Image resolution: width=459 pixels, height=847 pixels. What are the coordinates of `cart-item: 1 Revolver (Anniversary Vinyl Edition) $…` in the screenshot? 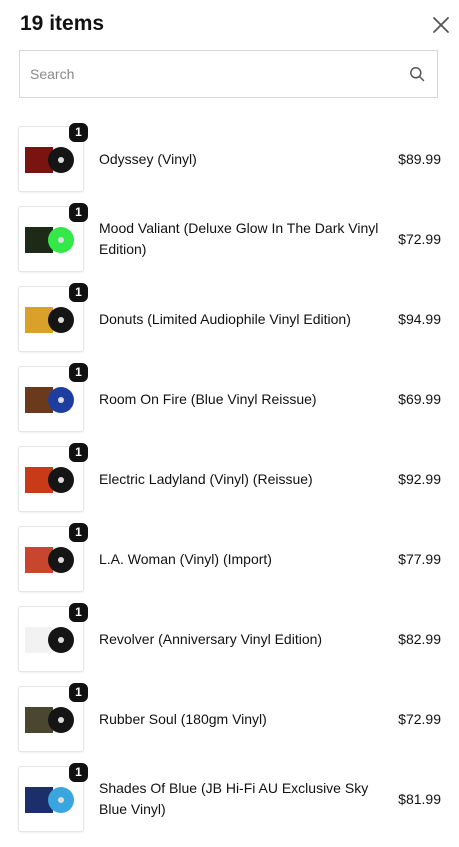 It's located at (230, 645).